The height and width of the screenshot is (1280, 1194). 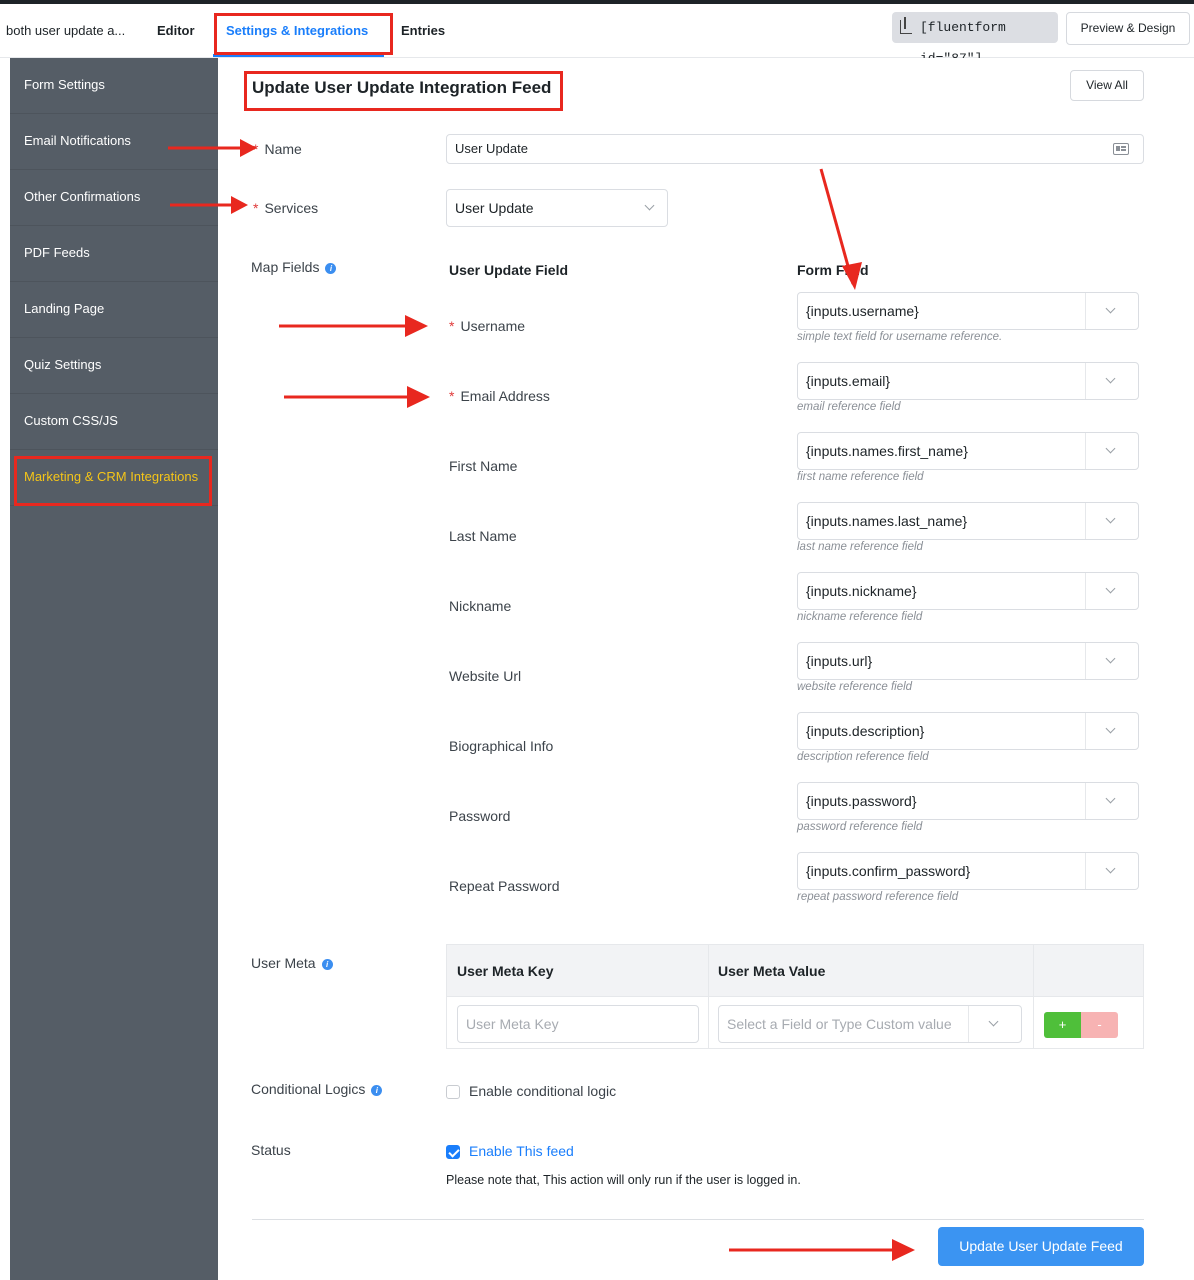 What do you see at coordinates (852, 276) in the screenshot?
I see `arrow-head-form-field` at bounding box center [852, 276].